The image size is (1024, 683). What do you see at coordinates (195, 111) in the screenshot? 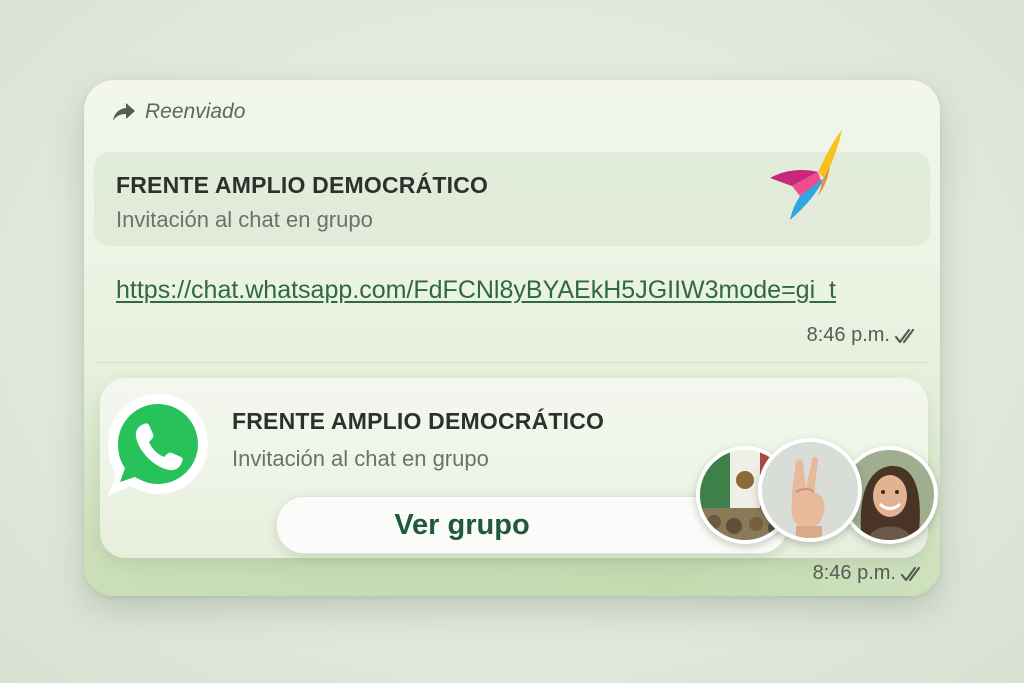
I see `forwarded-label: Reenviado` at bounding box center [195, 111].